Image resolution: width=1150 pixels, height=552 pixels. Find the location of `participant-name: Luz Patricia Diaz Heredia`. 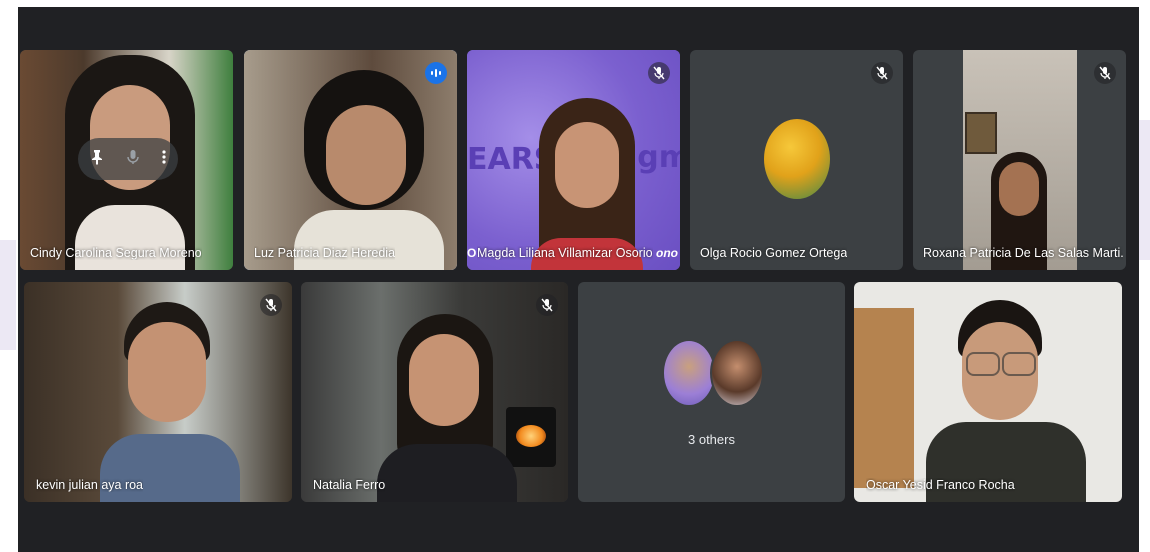

participant-name: Luz Patricia Diaz Heredia is located at coordinates (325, 253).